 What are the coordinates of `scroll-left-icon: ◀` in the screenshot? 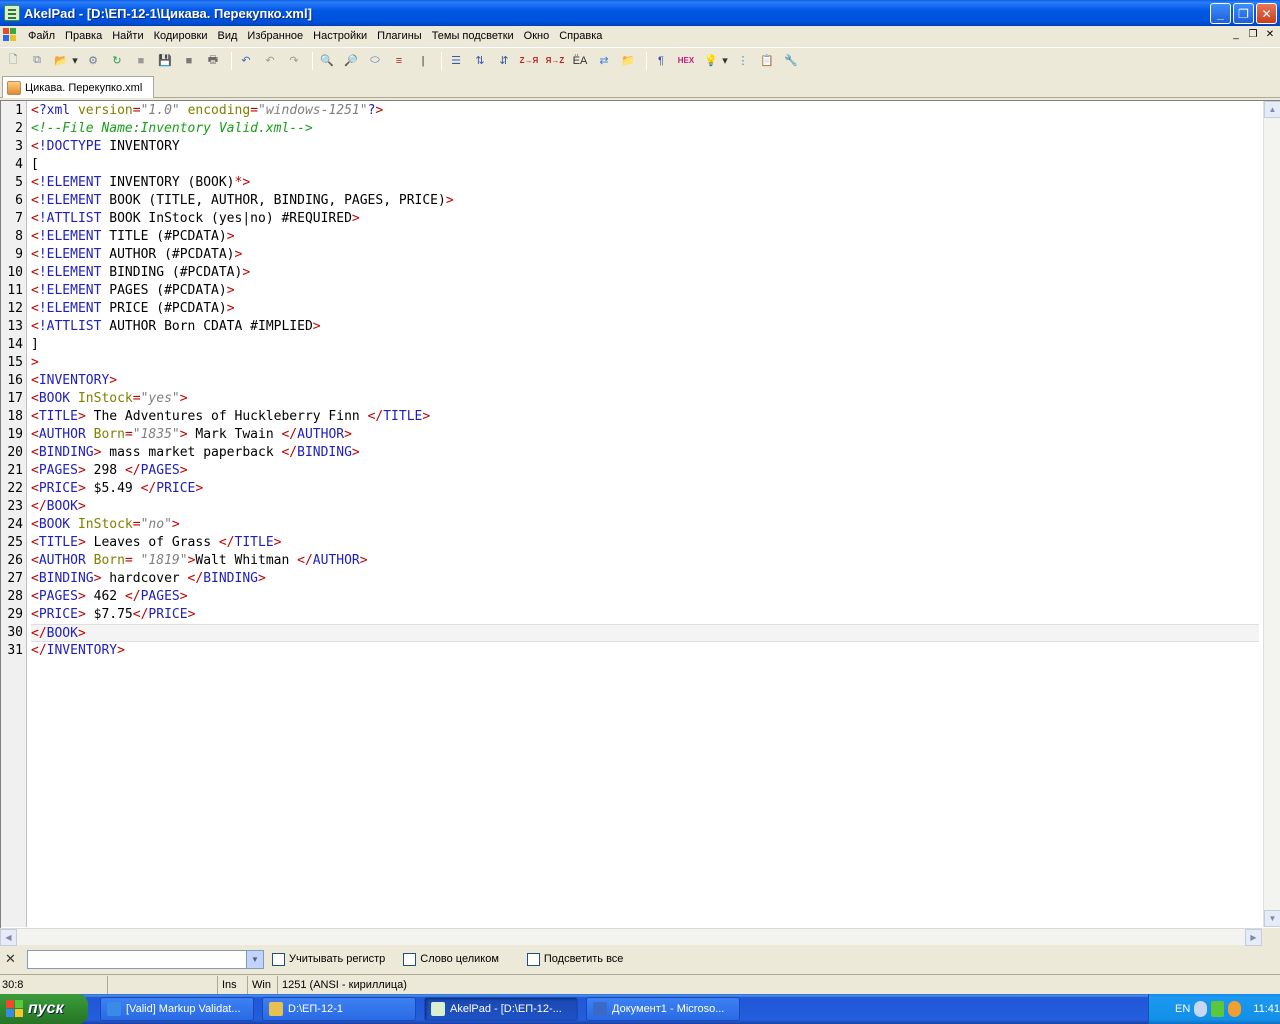 It's located at (8, 937).